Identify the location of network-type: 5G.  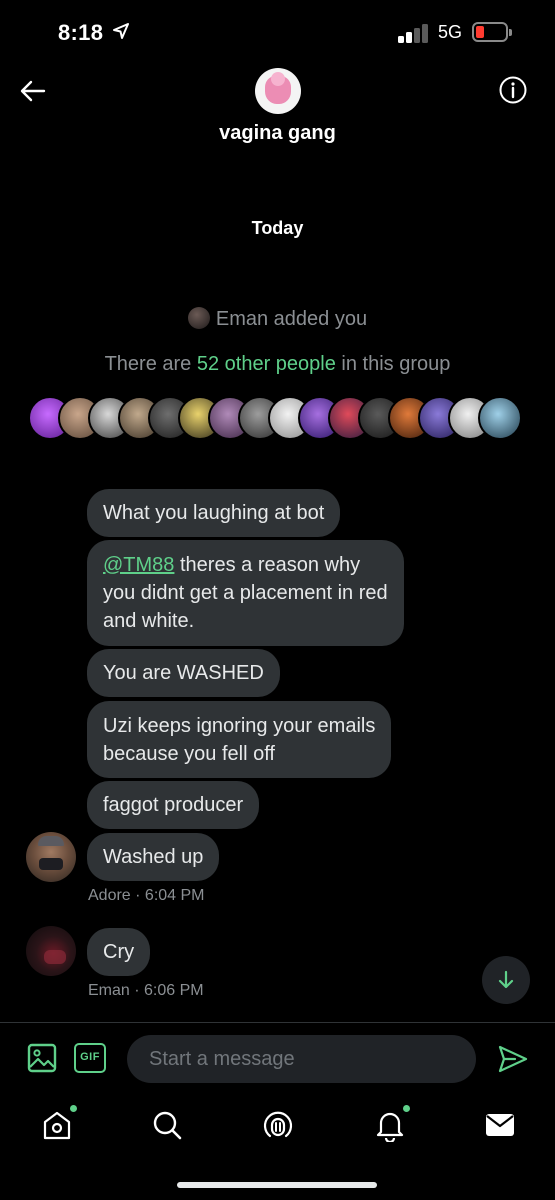
(450, 32).